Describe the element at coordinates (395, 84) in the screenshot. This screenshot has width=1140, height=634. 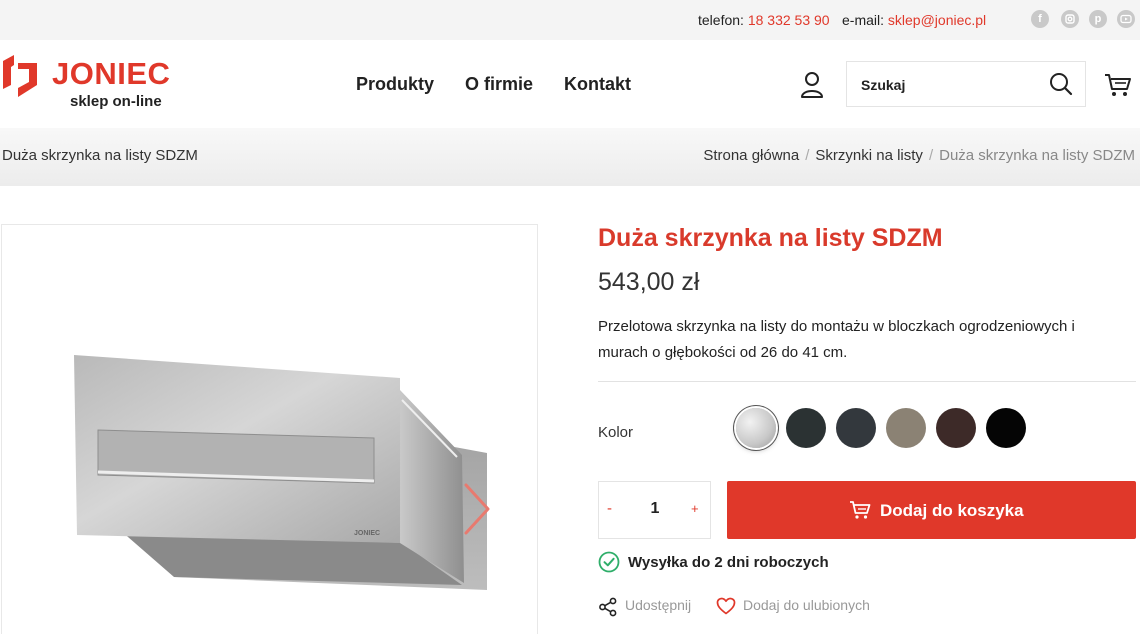
I see `nav-item-produkty: Produkty` at that location.